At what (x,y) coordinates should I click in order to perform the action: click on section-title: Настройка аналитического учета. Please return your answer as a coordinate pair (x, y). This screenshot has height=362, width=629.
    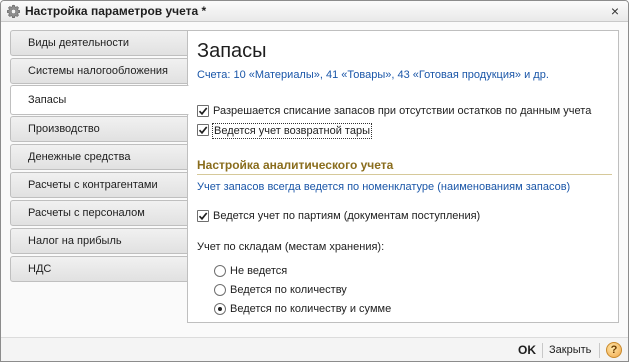
    Looking at the image, I should click on (295, 165).